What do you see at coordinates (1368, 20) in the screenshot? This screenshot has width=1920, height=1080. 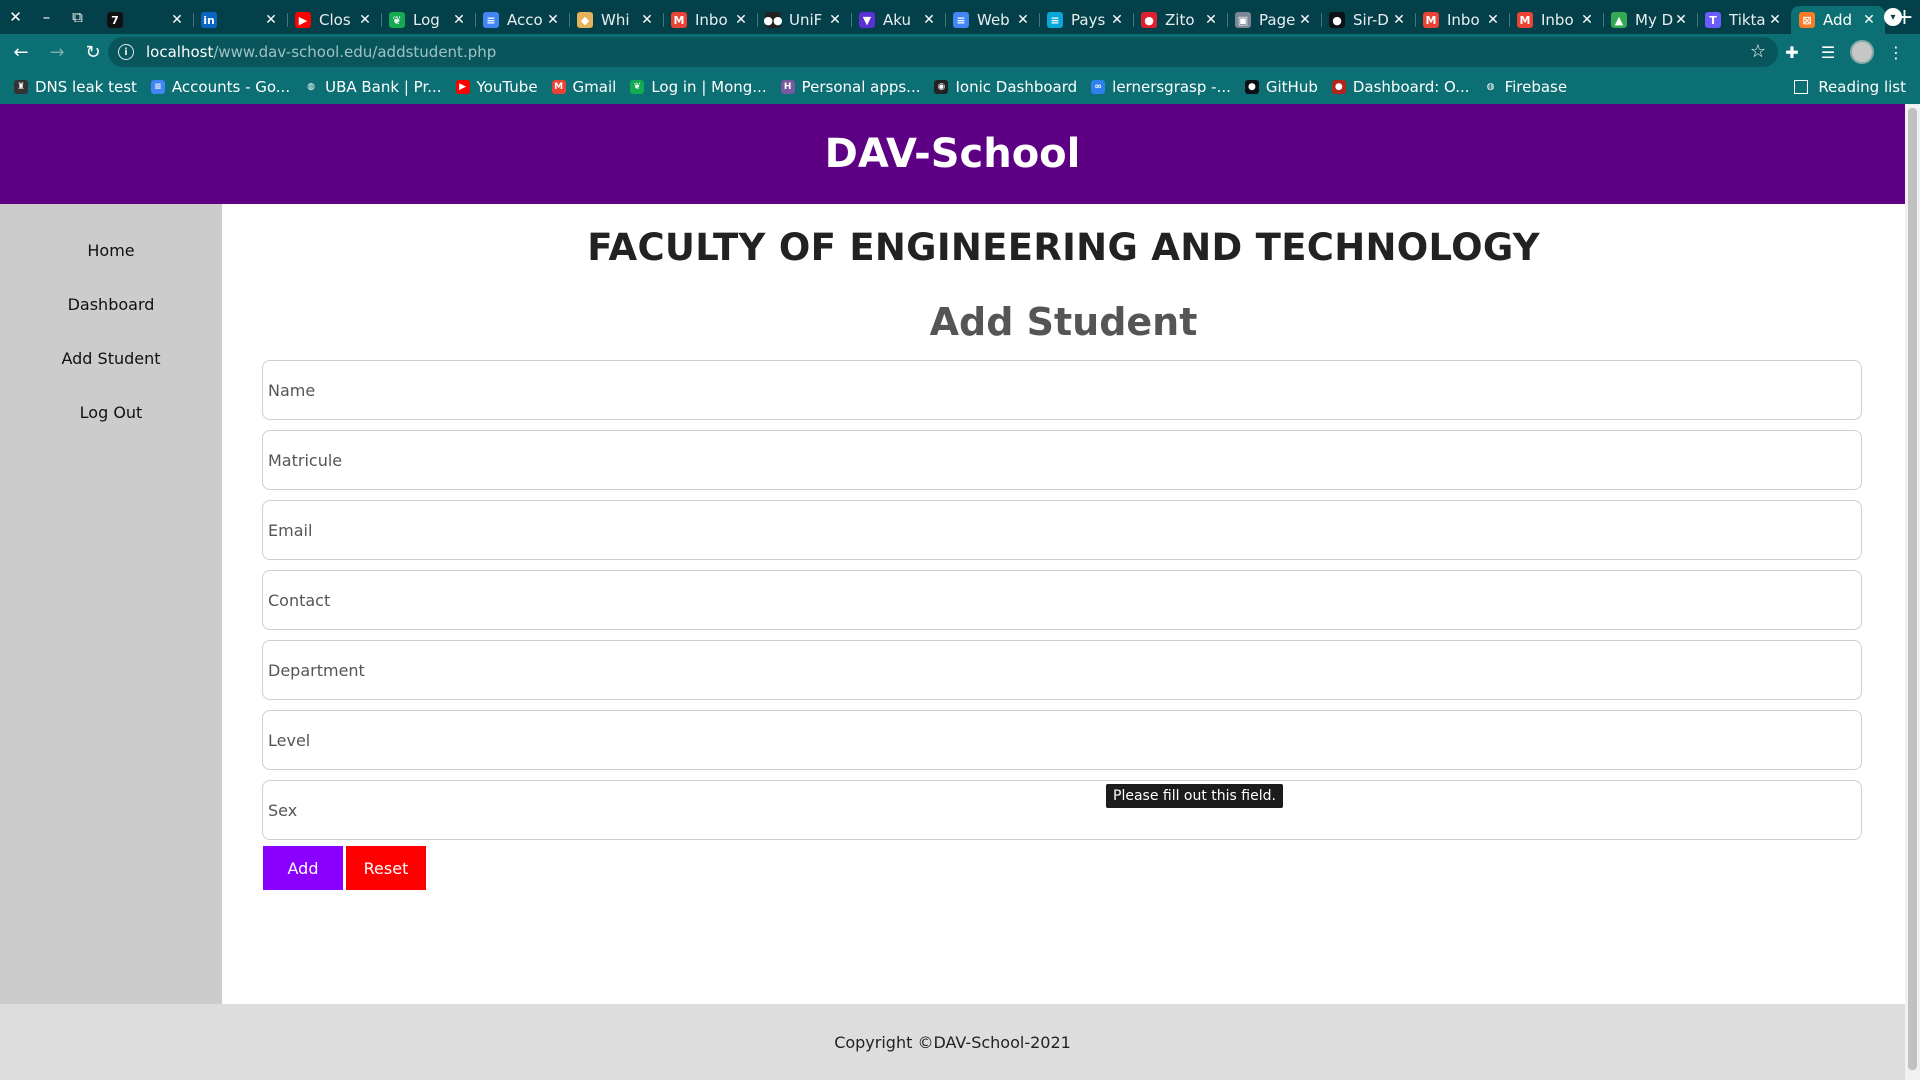 I see `browser-tab: ● Sir-D ✕` at bounding box center [1368, 20].